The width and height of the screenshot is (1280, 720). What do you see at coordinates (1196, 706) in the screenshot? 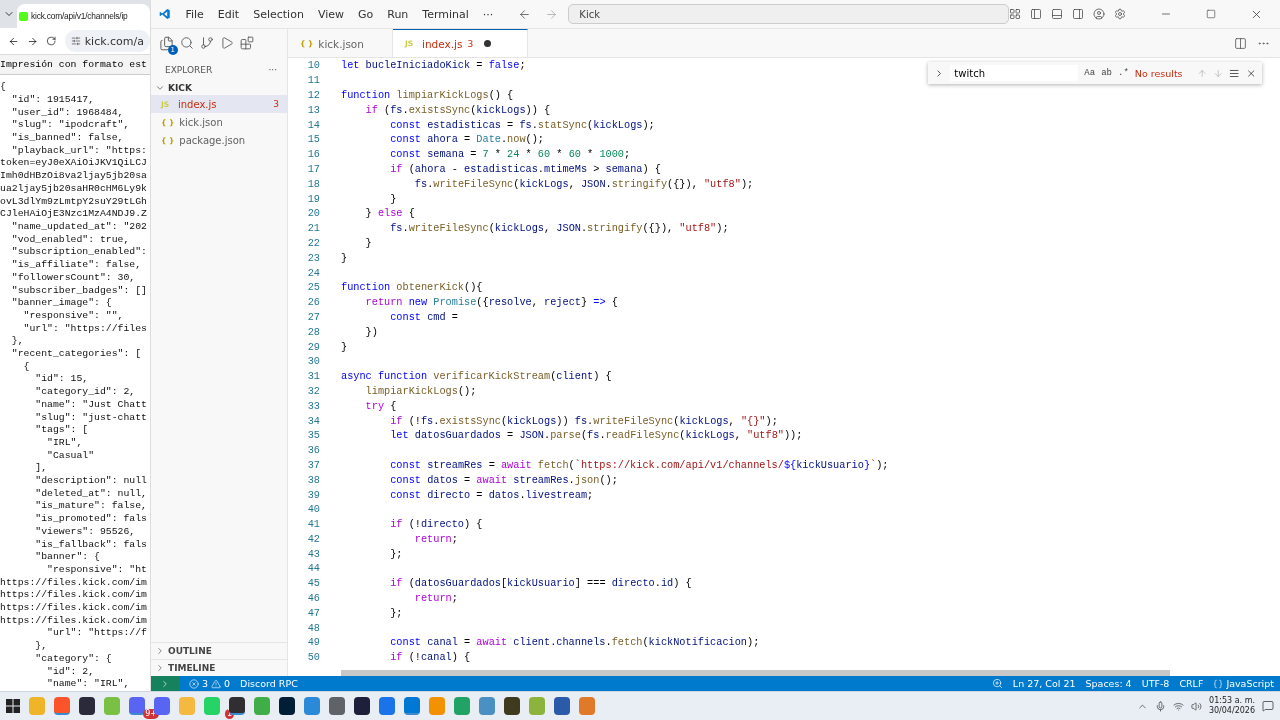
I see `speaker-icon` at bounding box center [1196, 706].